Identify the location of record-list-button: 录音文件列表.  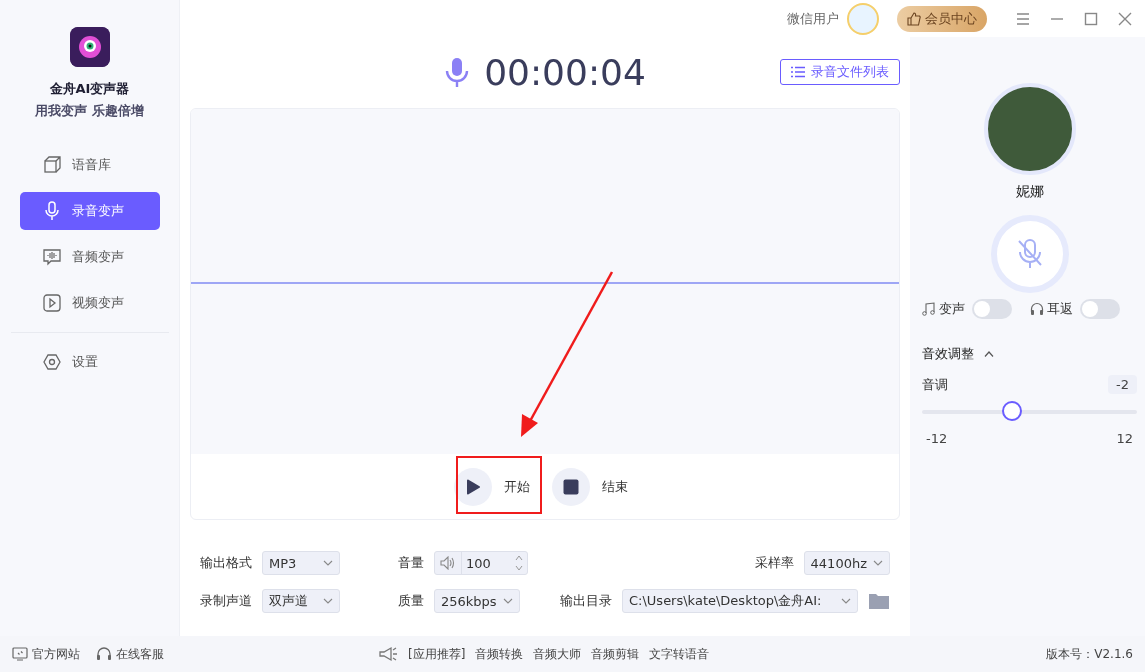
(840, 72).